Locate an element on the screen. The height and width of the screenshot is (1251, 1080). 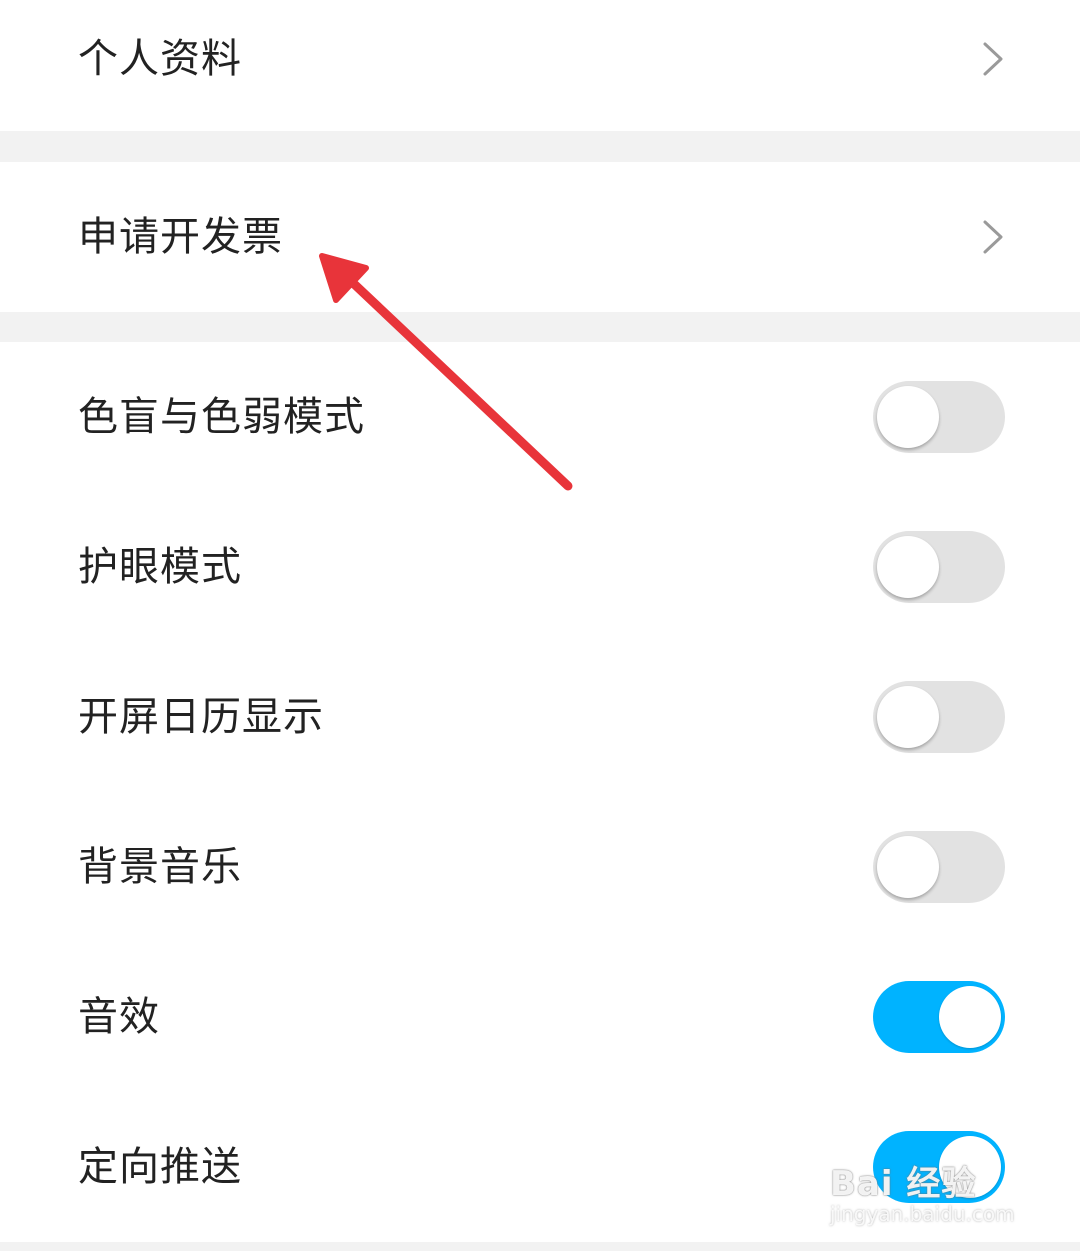
profile-section: 个人资料 is located at coordinates (540, 65).